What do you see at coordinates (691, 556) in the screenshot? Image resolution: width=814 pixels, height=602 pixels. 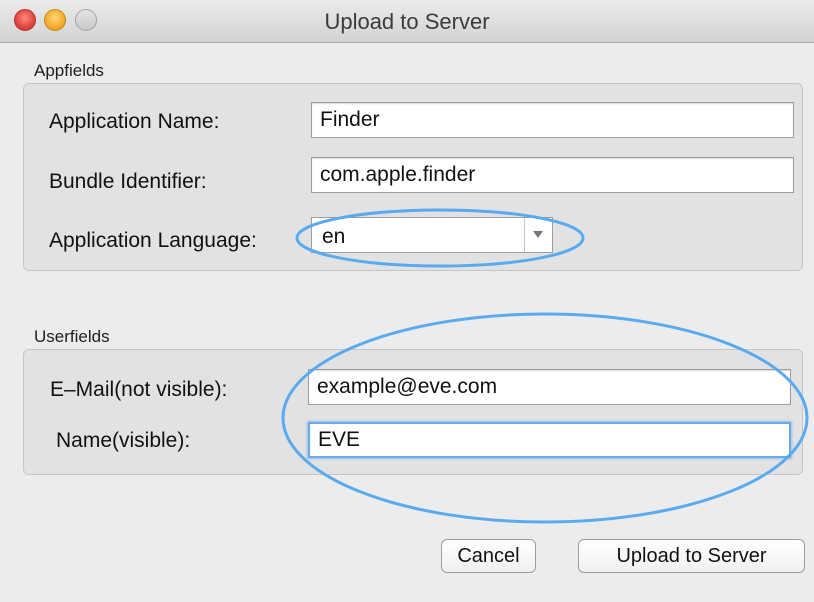 I see `upload-to-server-button: Upload to Server` at bounding box center [691, 556].